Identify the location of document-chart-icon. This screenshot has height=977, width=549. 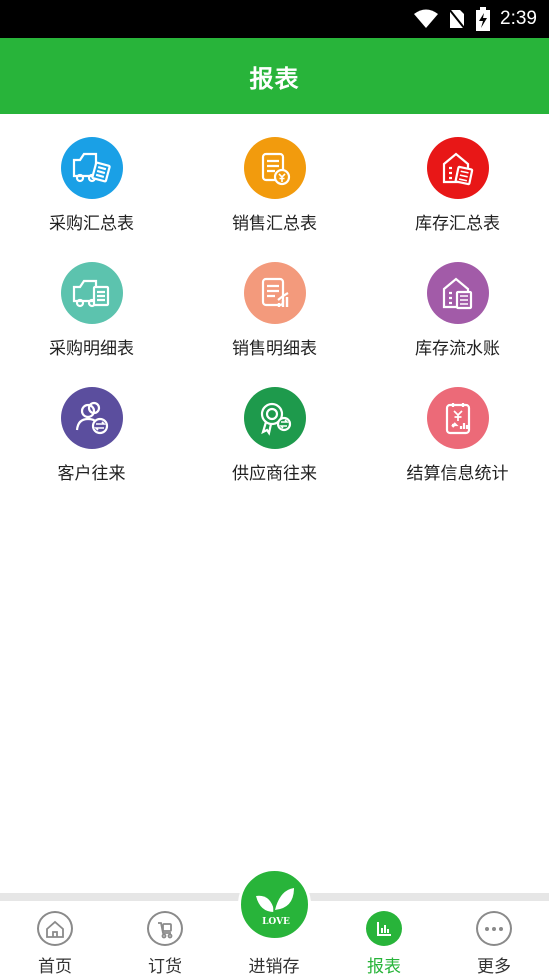
(274, 293).